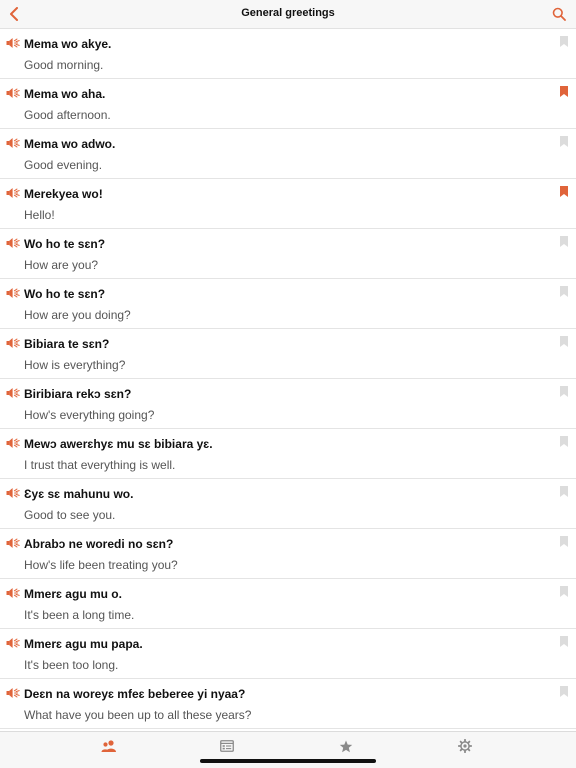 The image size is (576, 768). What do you see at coordinates (288, 354) in the screenshot?
I see `phrase-row: Bibiara te sɛn? How is everything?` at bounding box center [288, 354].